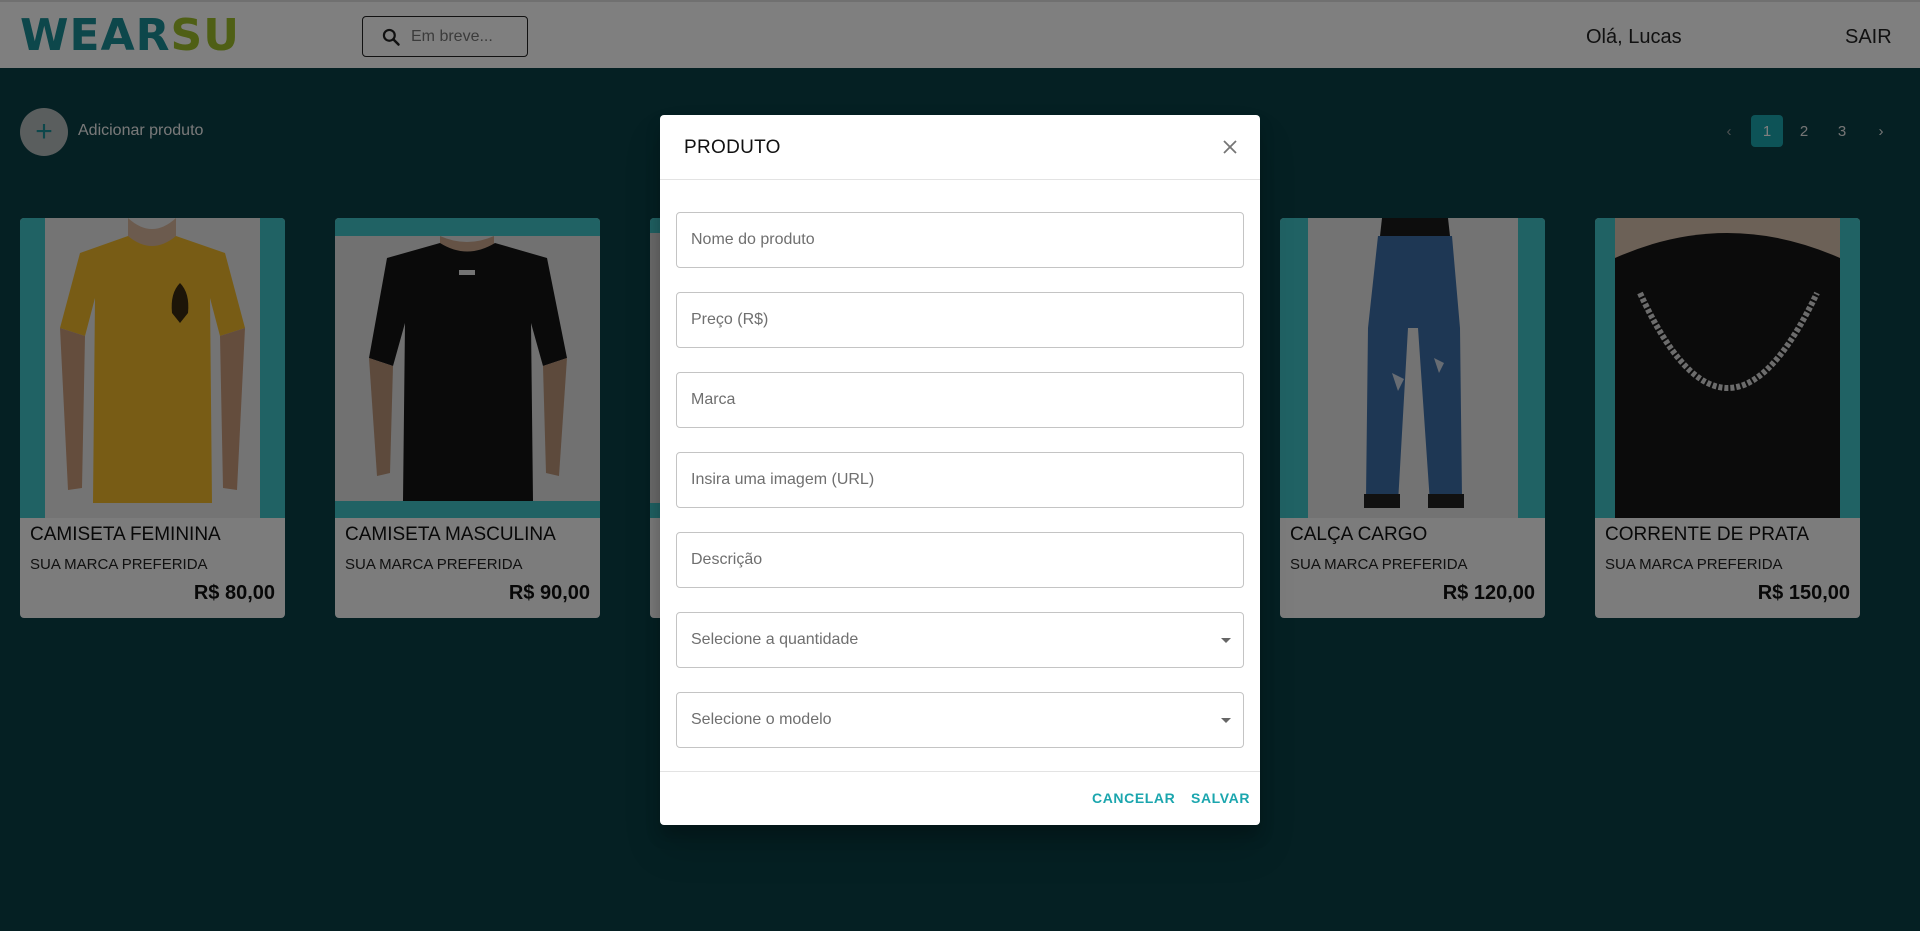 This screenshot has width=1920, height=931. What do you see at coordinates (775, 639) in the screenshot?
I see `quantity-select-text: Selecione a quantidade` at bounding box center [775, 639].